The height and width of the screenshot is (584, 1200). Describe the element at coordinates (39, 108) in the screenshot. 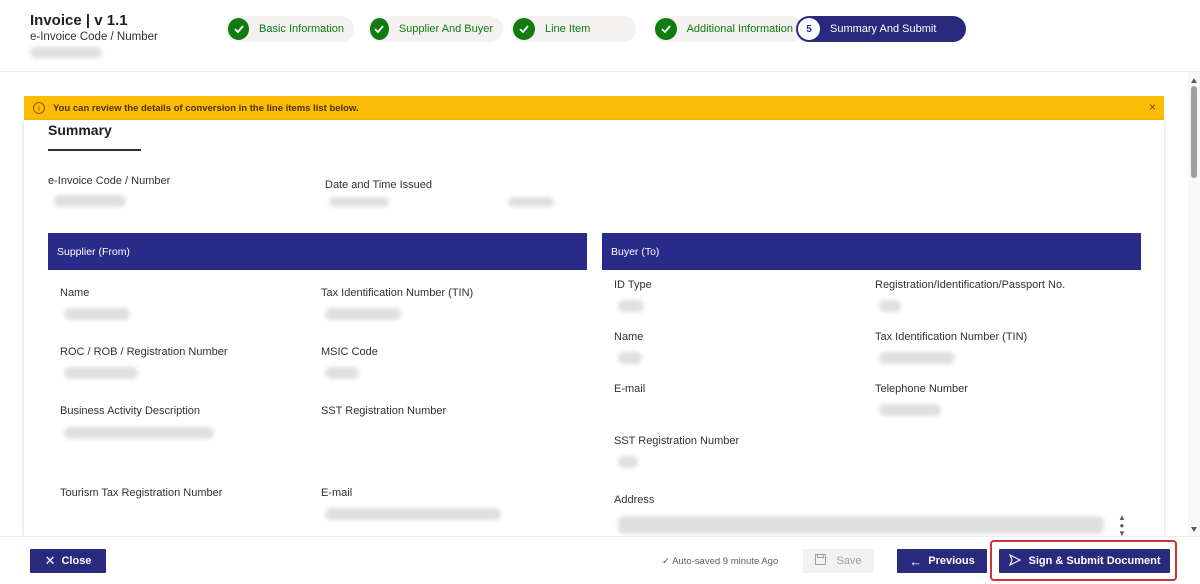

I see `info-icon: i` at that location.